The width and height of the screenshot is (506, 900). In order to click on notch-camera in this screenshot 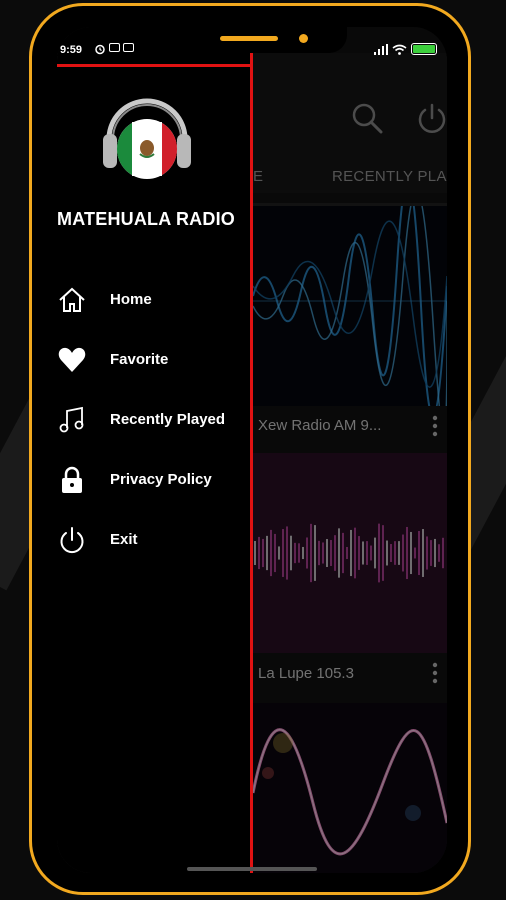, I will do `click(303, 38)`.